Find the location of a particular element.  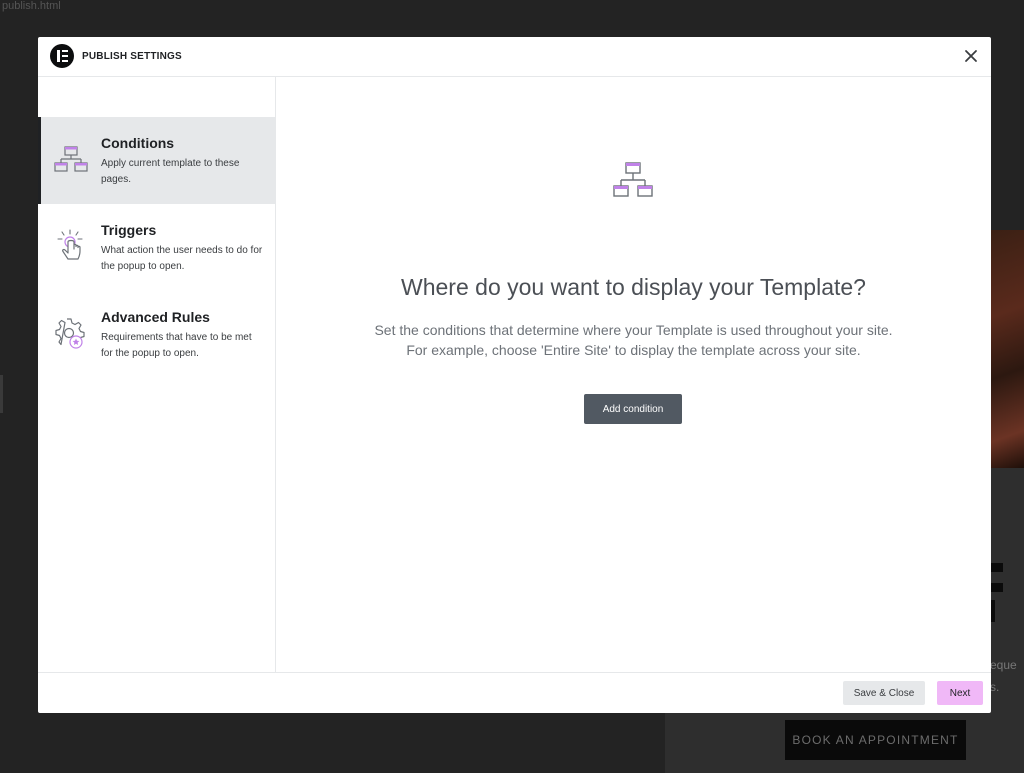

background-page-label: publish.html is located at coordinates (31, 6).